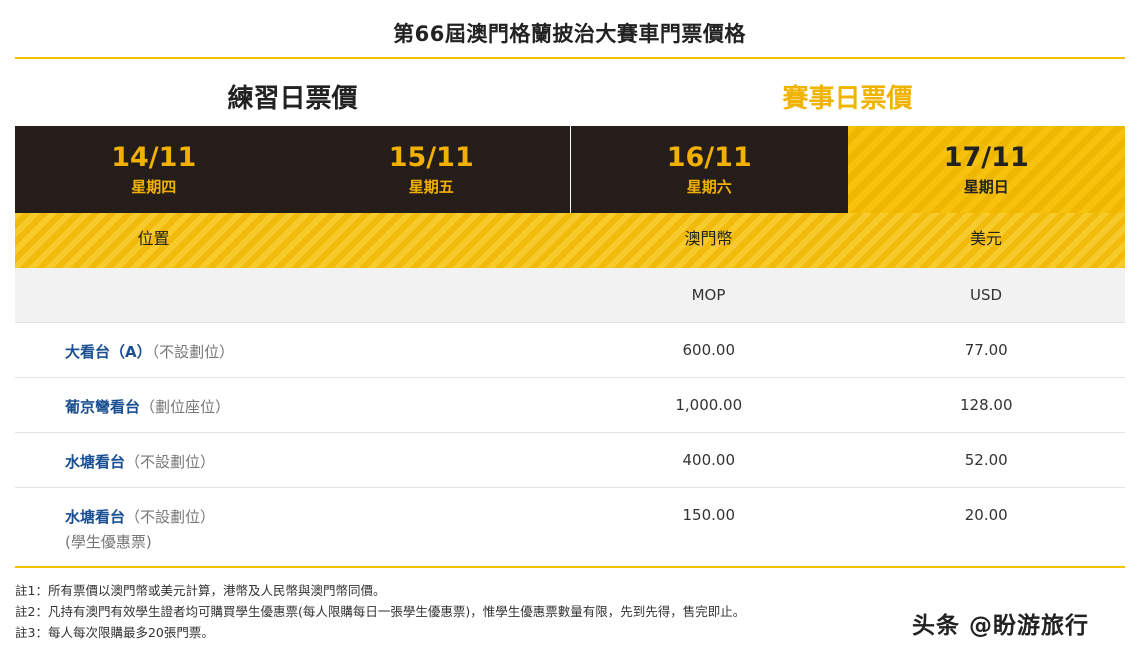  What do you see at coordinates (292, 99) in the screenshot?
I see `practice-day-heading: 練習日票價` at bounding box center [292, 99].